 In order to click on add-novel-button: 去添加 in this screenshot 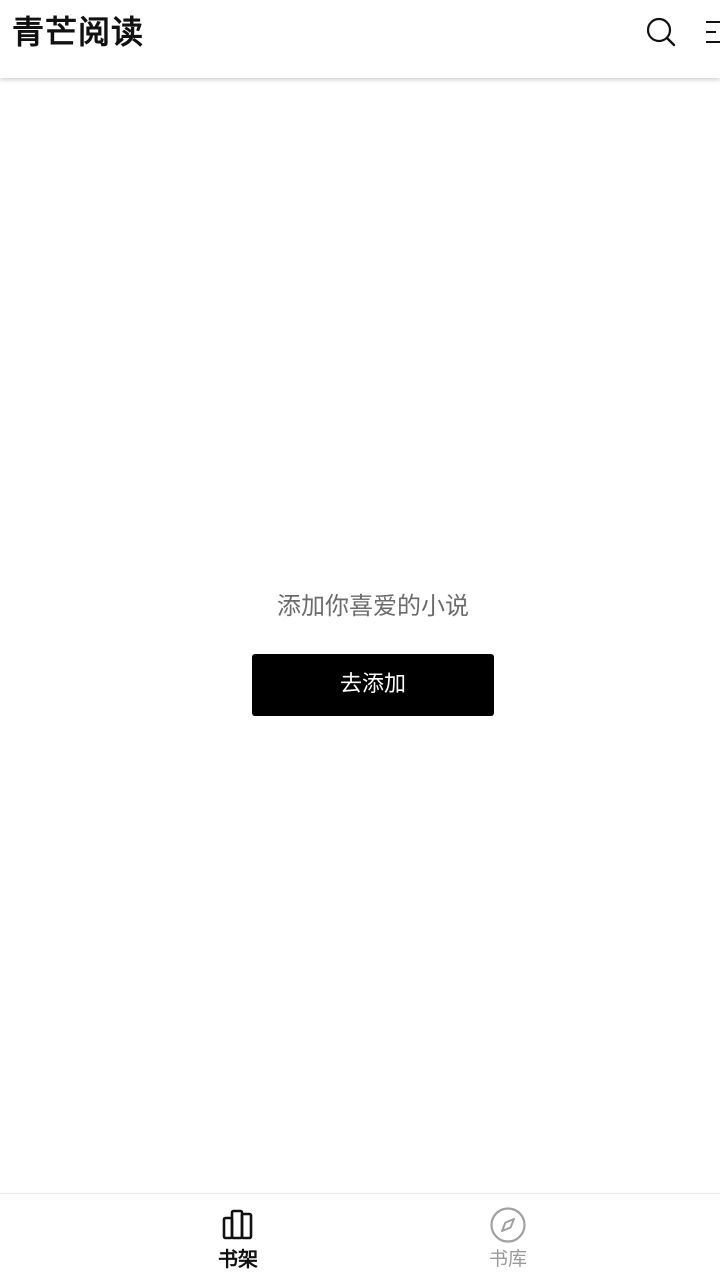, I will do `click(373, 685)`.